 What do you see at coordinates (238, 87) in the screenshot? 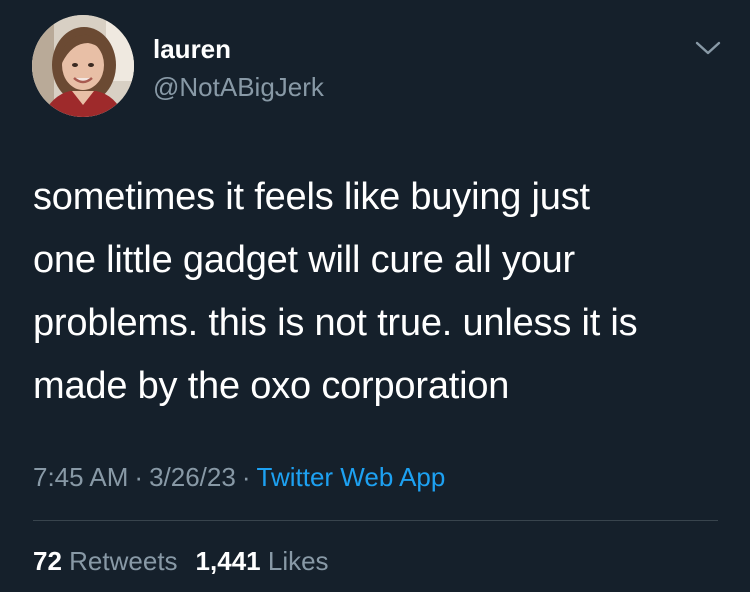
I see `user-handle: @NotABigJerk` at bounding box center [238, 87].